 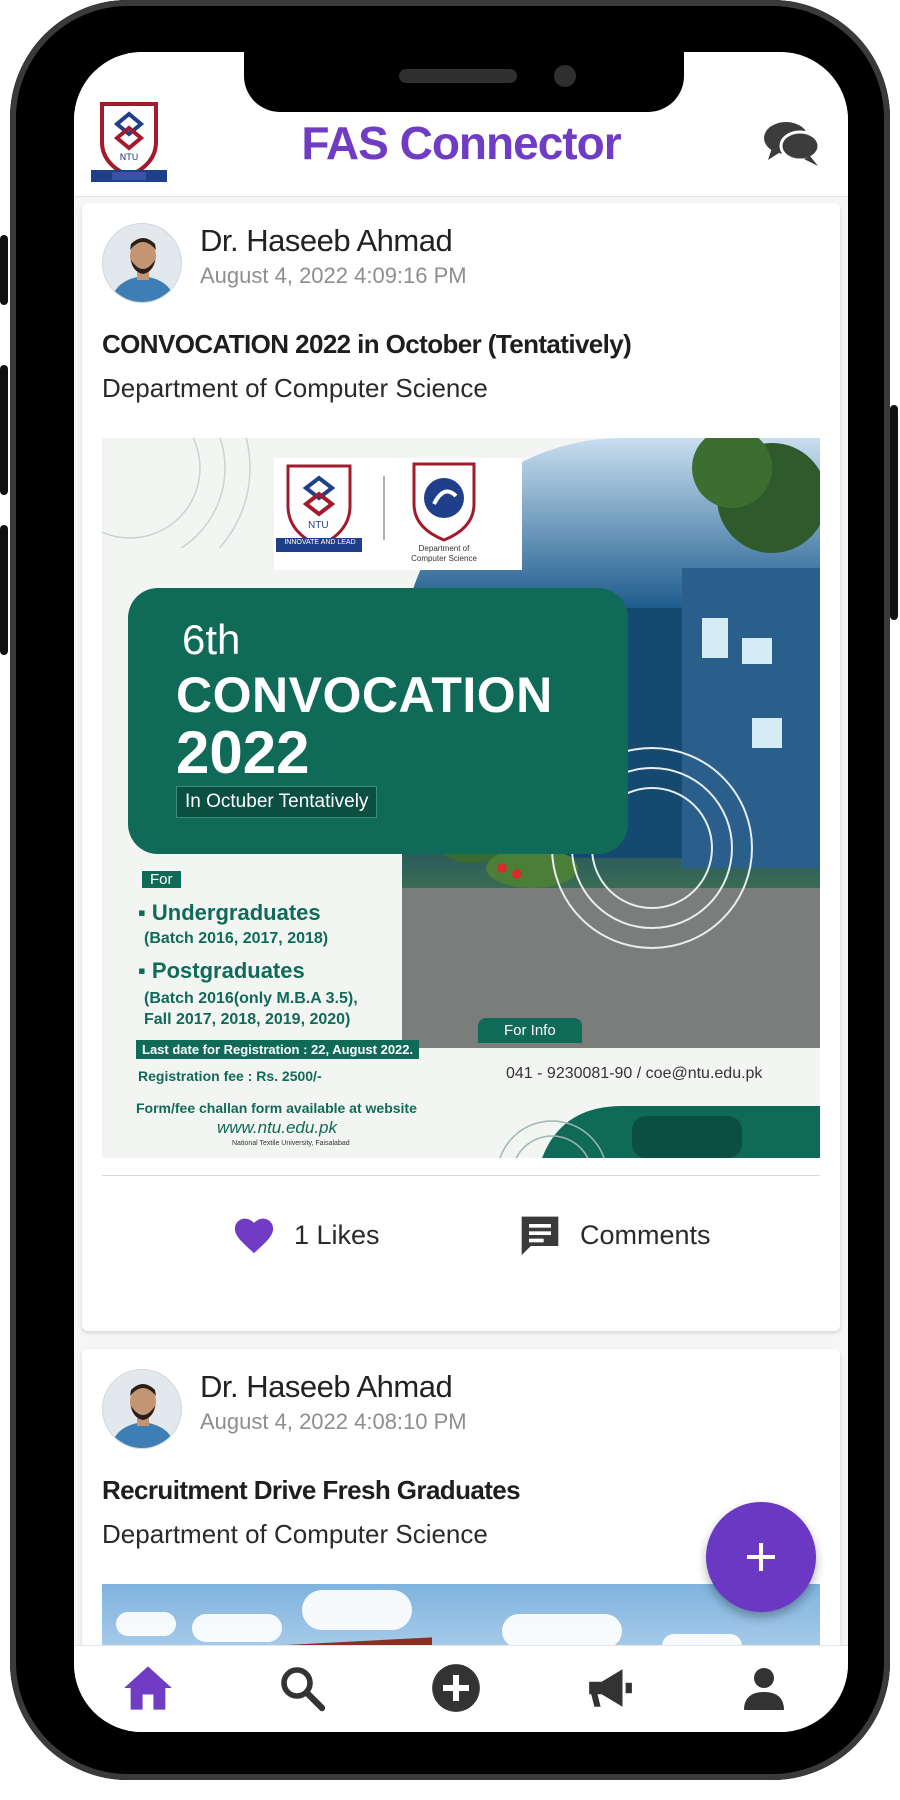 What do you see at coordinates (291, 1143) in the screenshot?
I see `poster-university: National Textile University, Faisalabad` at bounding box center [291, 1143].